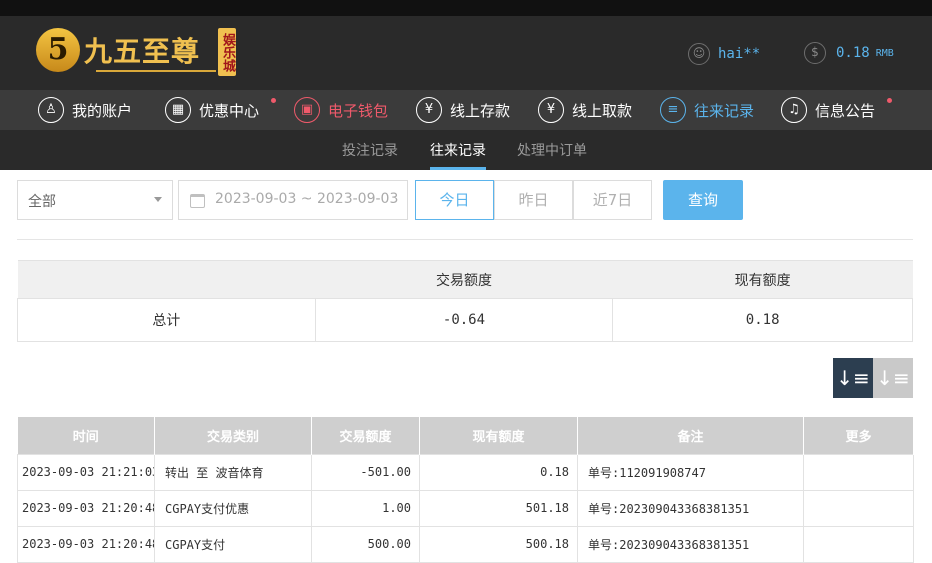 The image size is (932, 563). I want to click on tab-pending-orders: 处理中订单, so click(552, 150).